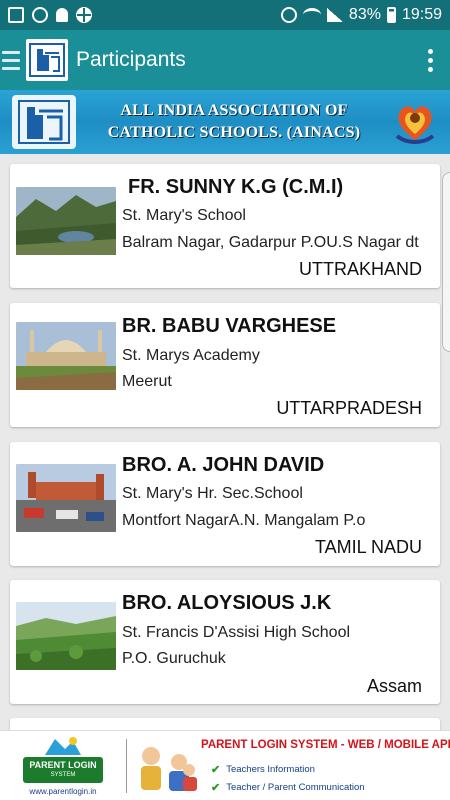 This screenshot has width=450, height=800. What do you see at coordinates (225, 724) in the screenshot?
I see `participant-card-partial` at bounding box center [225, 724].